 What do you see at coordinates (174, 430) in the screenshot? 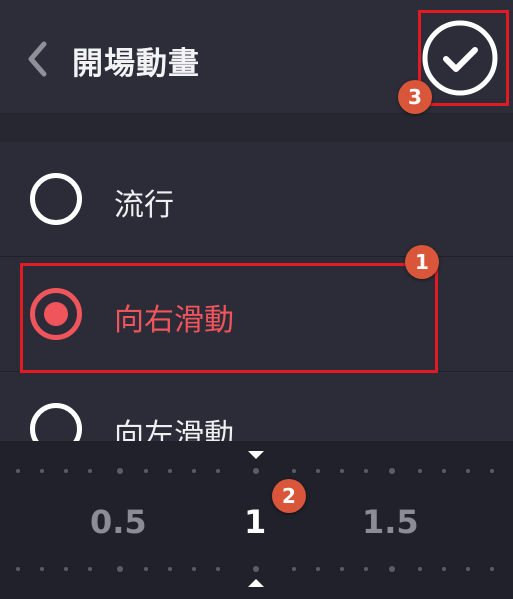
I see `option-label: 向左滑動` at bounding box center [174, 430].